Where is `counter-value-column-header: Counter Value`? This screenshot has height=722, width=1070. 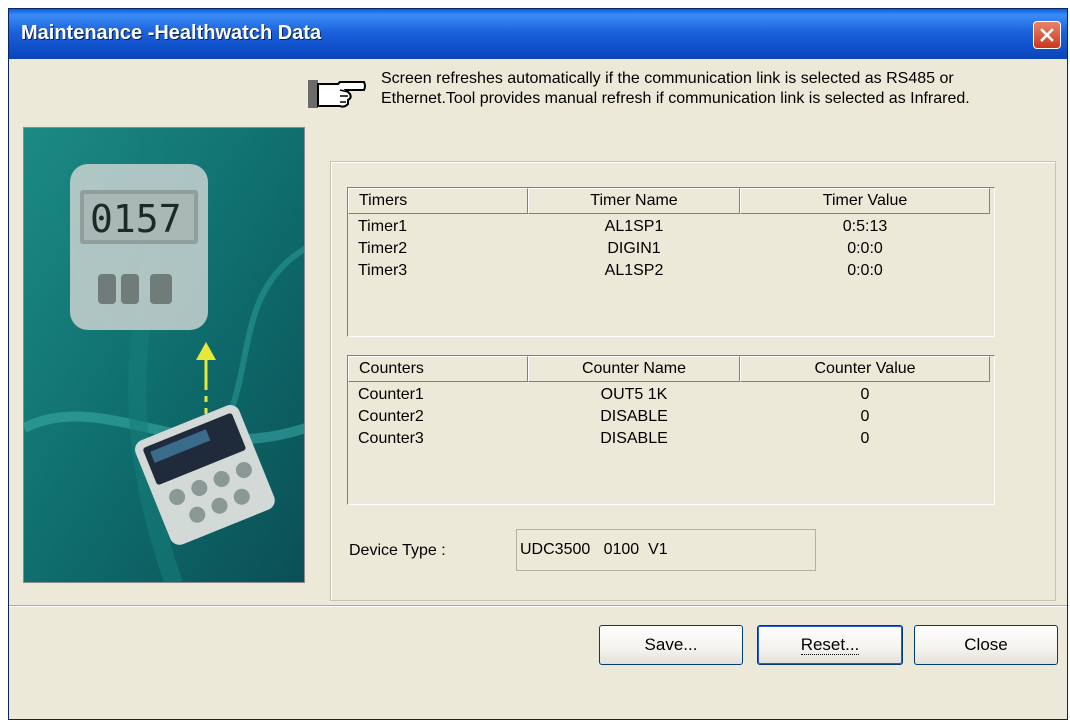 counter-value-column-header: Counter Value is located at coordinates (865, 369).